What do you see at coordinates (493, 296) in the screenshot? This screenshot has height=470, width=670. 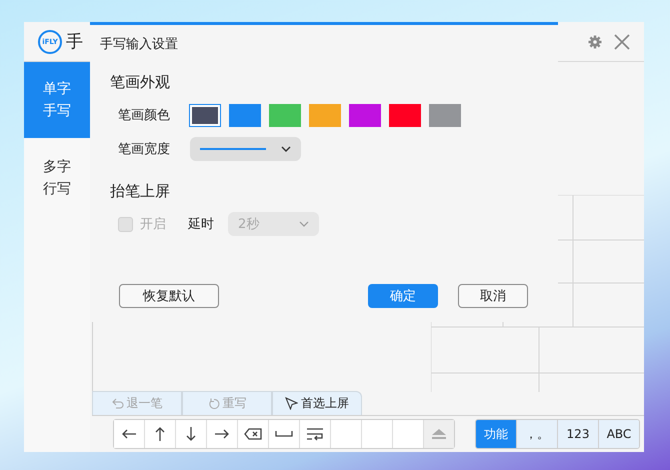 I see `dialog-button: 取消` at bounding box center [493, 296].